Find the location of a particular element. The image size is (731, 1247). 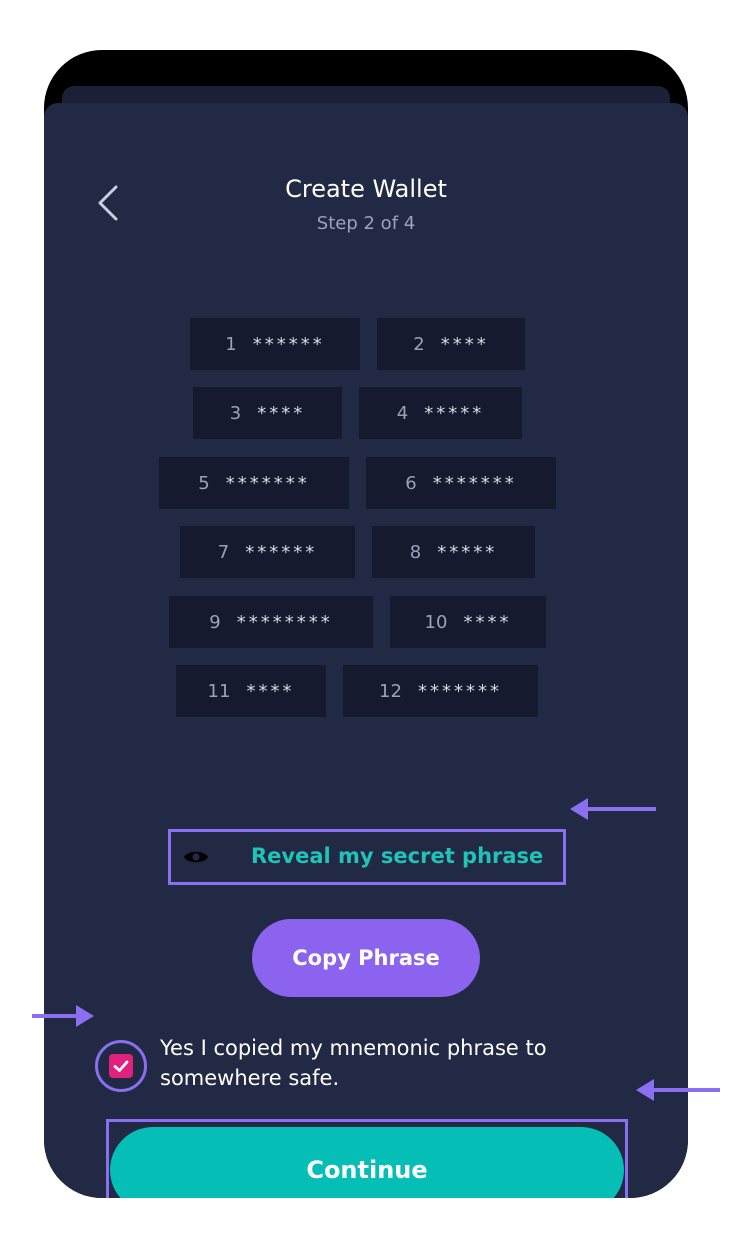

mnemonic-word-5: 5 ******* is located at coordinates (254, 483).